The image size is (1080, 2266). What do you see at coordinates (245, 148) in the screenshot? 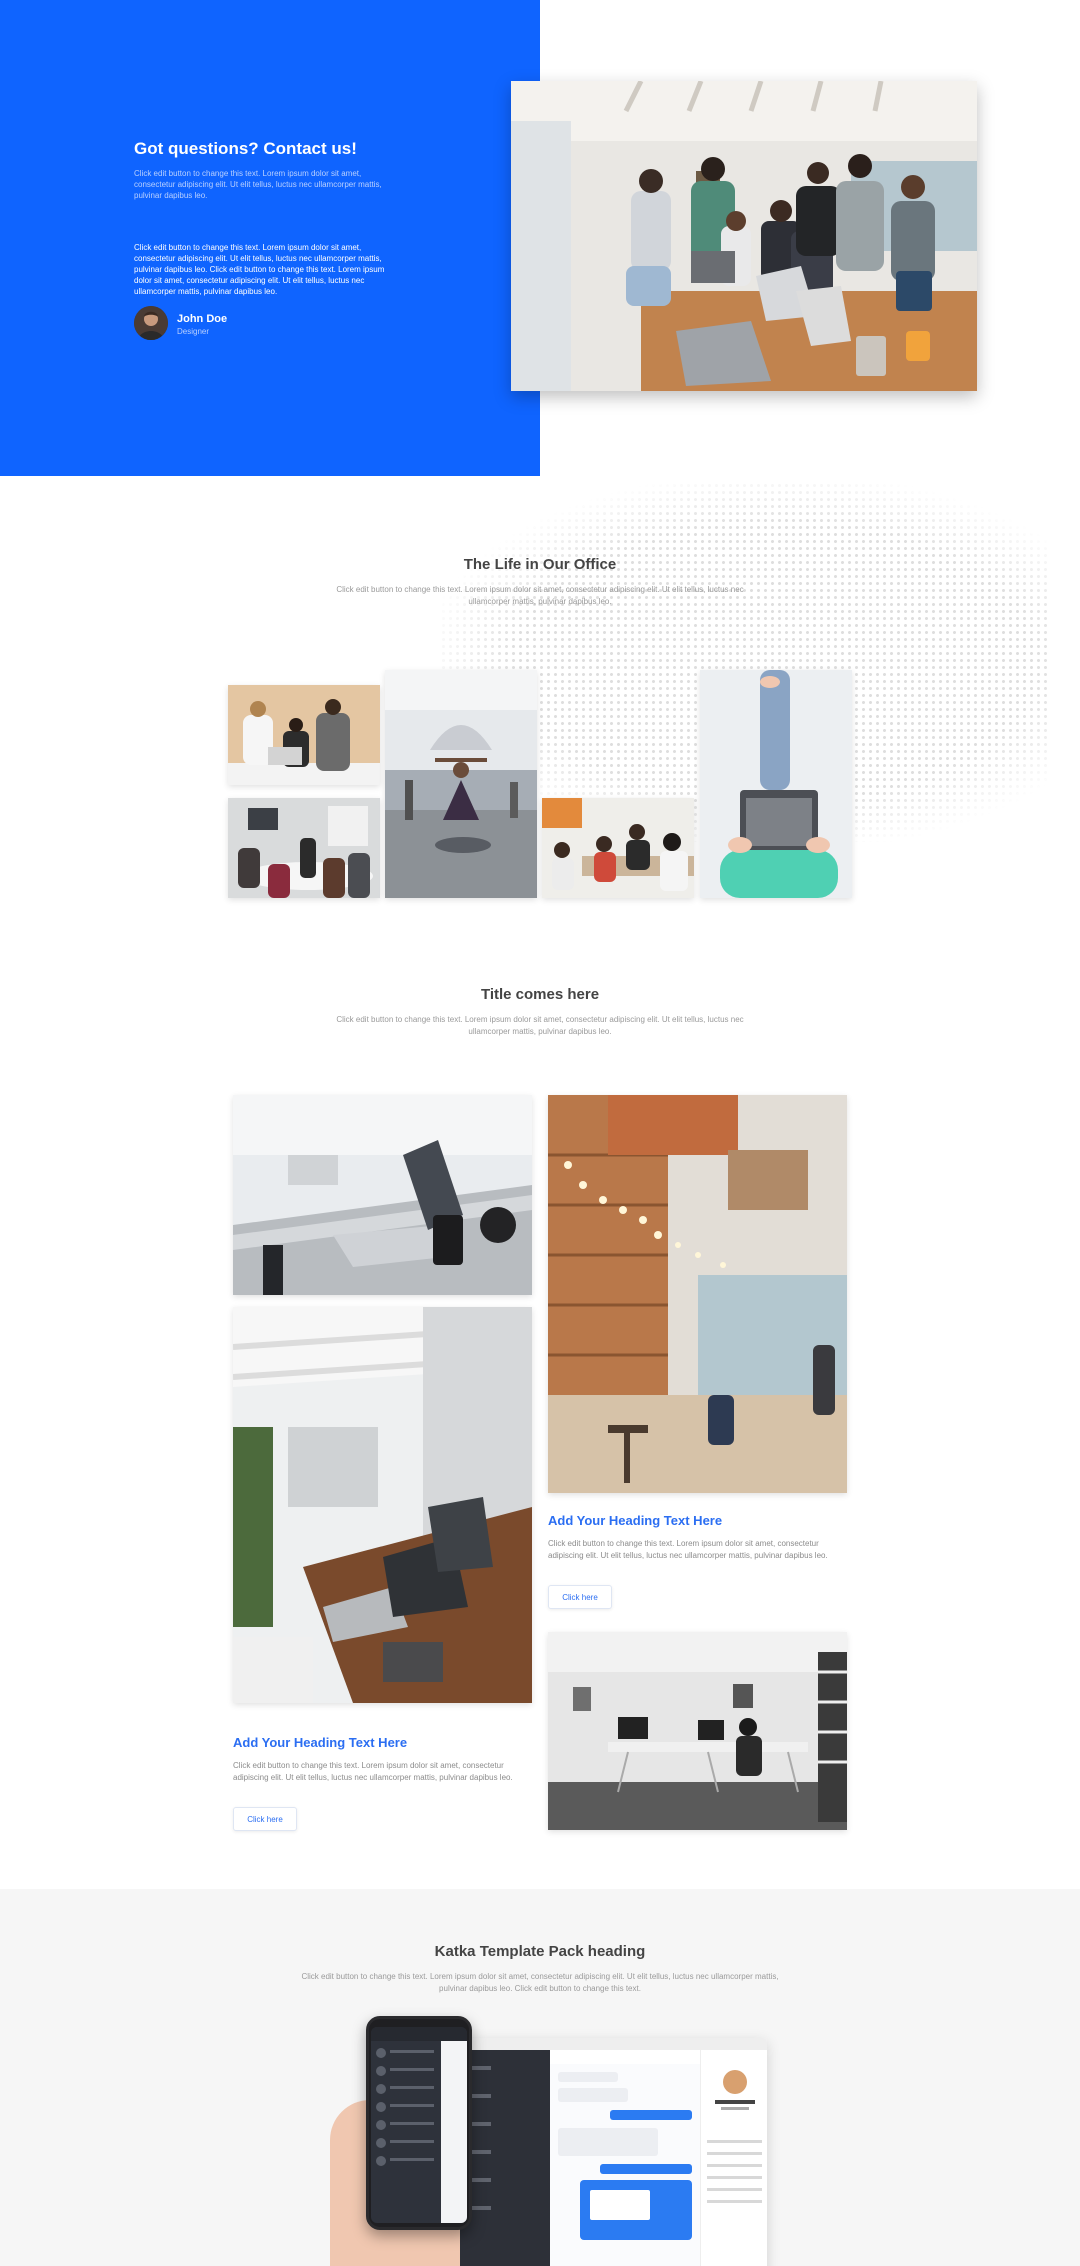
I see `hero-title: Got questions? Contact us!` at bounding box center [245, 148].